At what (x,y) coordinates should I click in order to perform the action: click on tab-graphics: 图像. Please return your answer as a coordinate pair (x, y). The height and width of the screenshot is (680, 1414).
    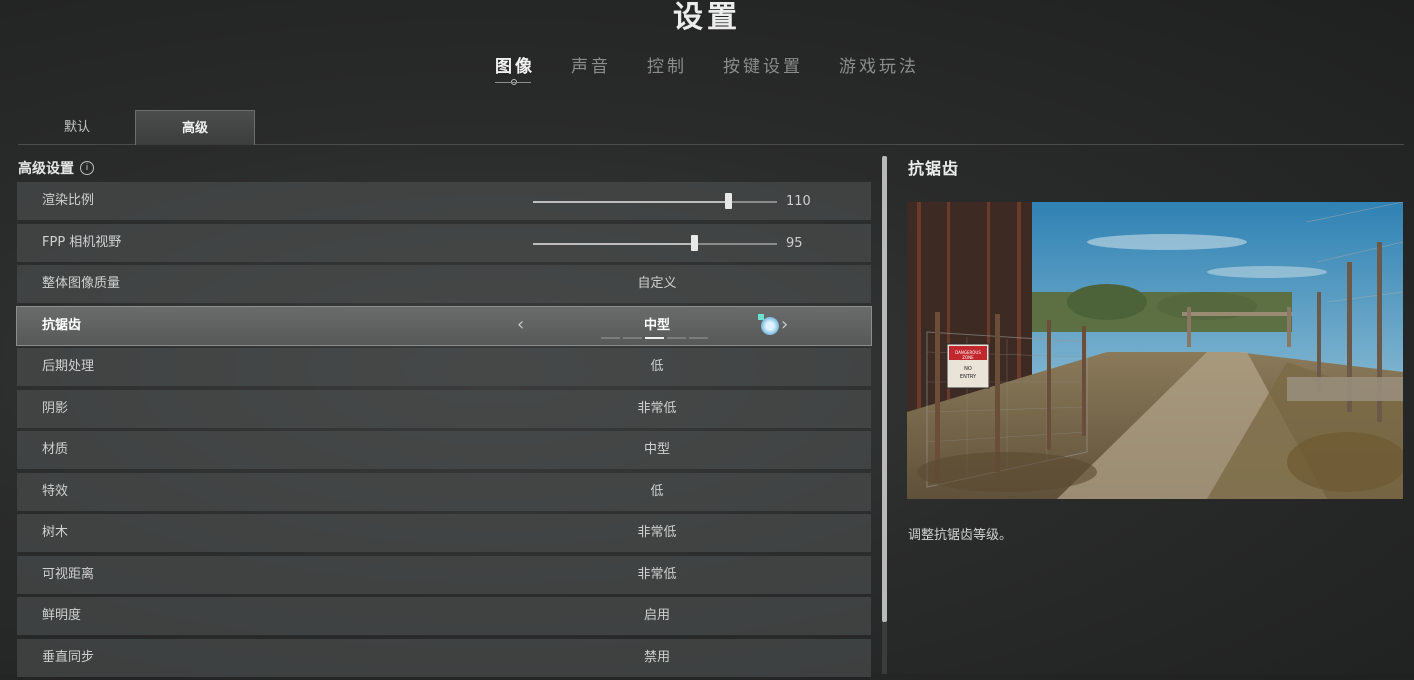
    Looking at the image, I should click on (515, 68).